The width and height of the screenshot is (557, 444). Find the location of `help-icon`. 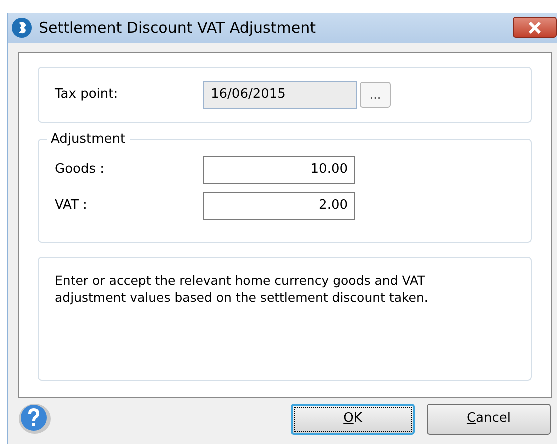

help-icon is located at coordinates (35, 419).